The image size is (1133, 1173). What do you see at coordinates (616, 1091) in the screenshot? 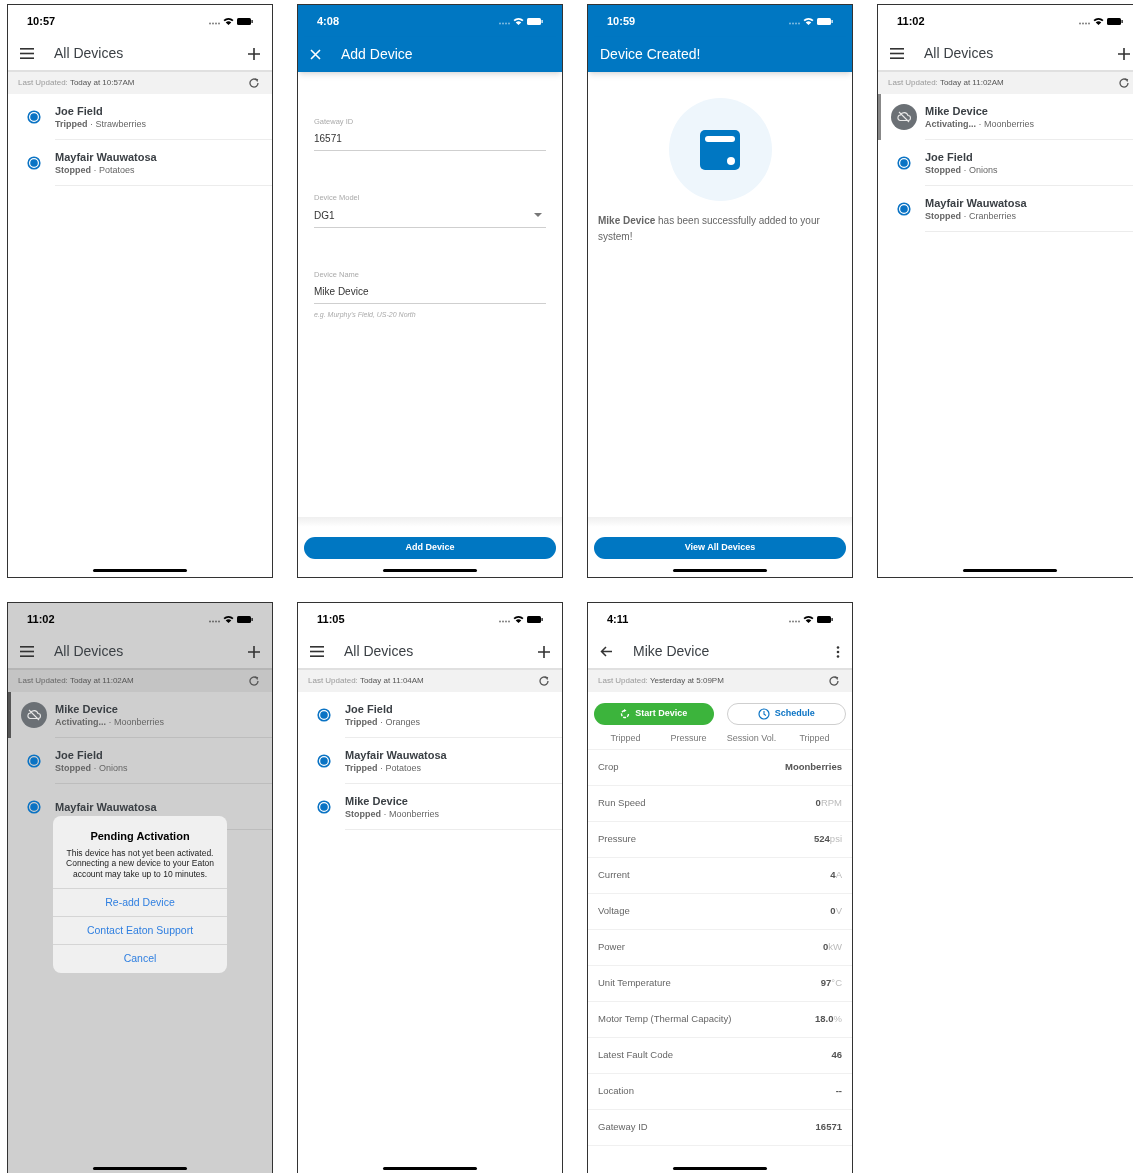
I see `row-label: Location` at bounding box center [616, 1091].